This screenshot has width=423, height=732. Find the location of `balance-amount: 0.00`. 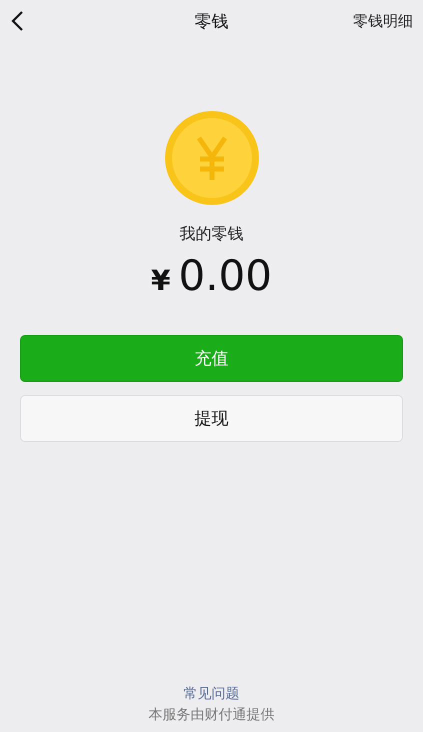

balance-amount: 0.00 is located at coordinates (225, 275).